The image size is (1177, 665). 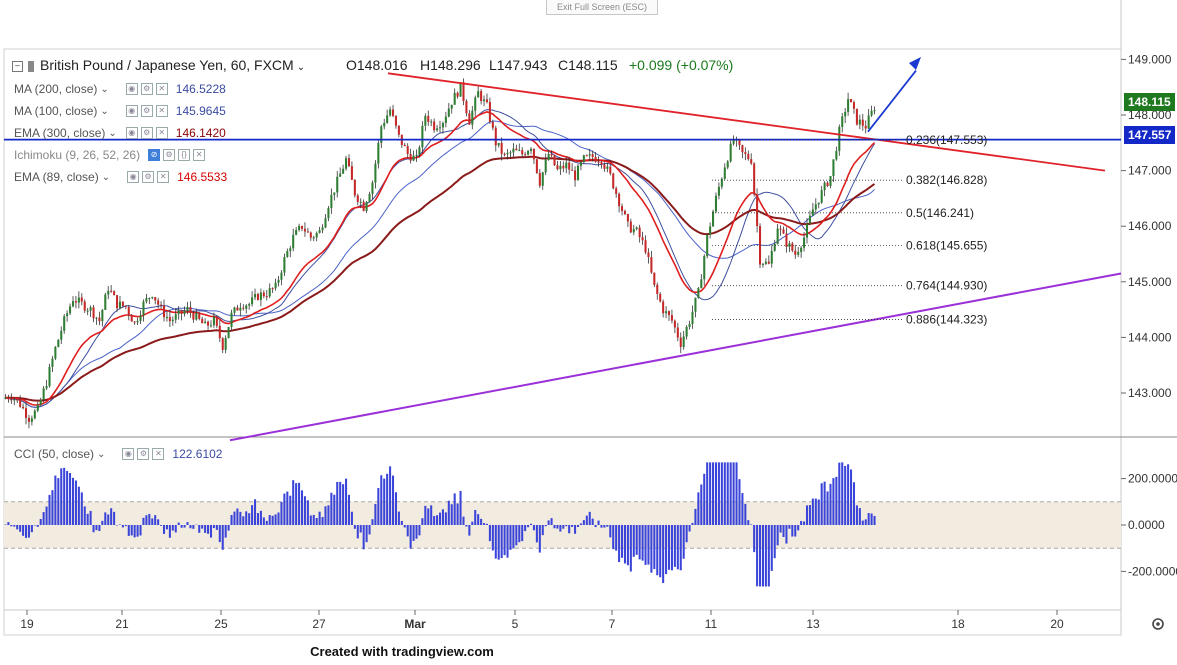 I want to click on settings-gear-icon, so click(x=1158, y=624).